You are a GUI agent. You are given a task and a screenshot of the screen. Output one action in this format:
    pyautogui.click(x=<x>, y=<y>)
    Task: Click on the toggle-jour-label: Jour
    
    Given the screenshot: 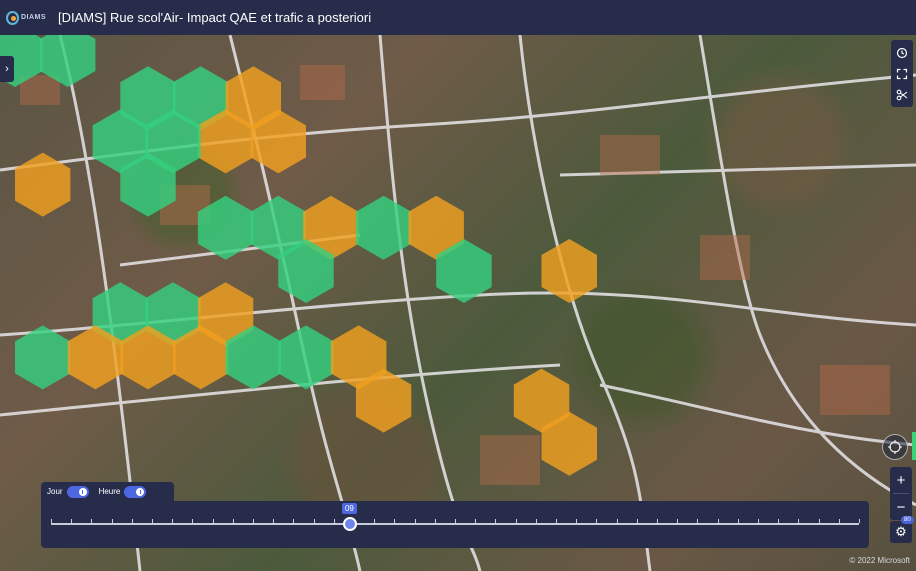 What is the action you would take?
    pyautogui.click(x=55, y=491)
    